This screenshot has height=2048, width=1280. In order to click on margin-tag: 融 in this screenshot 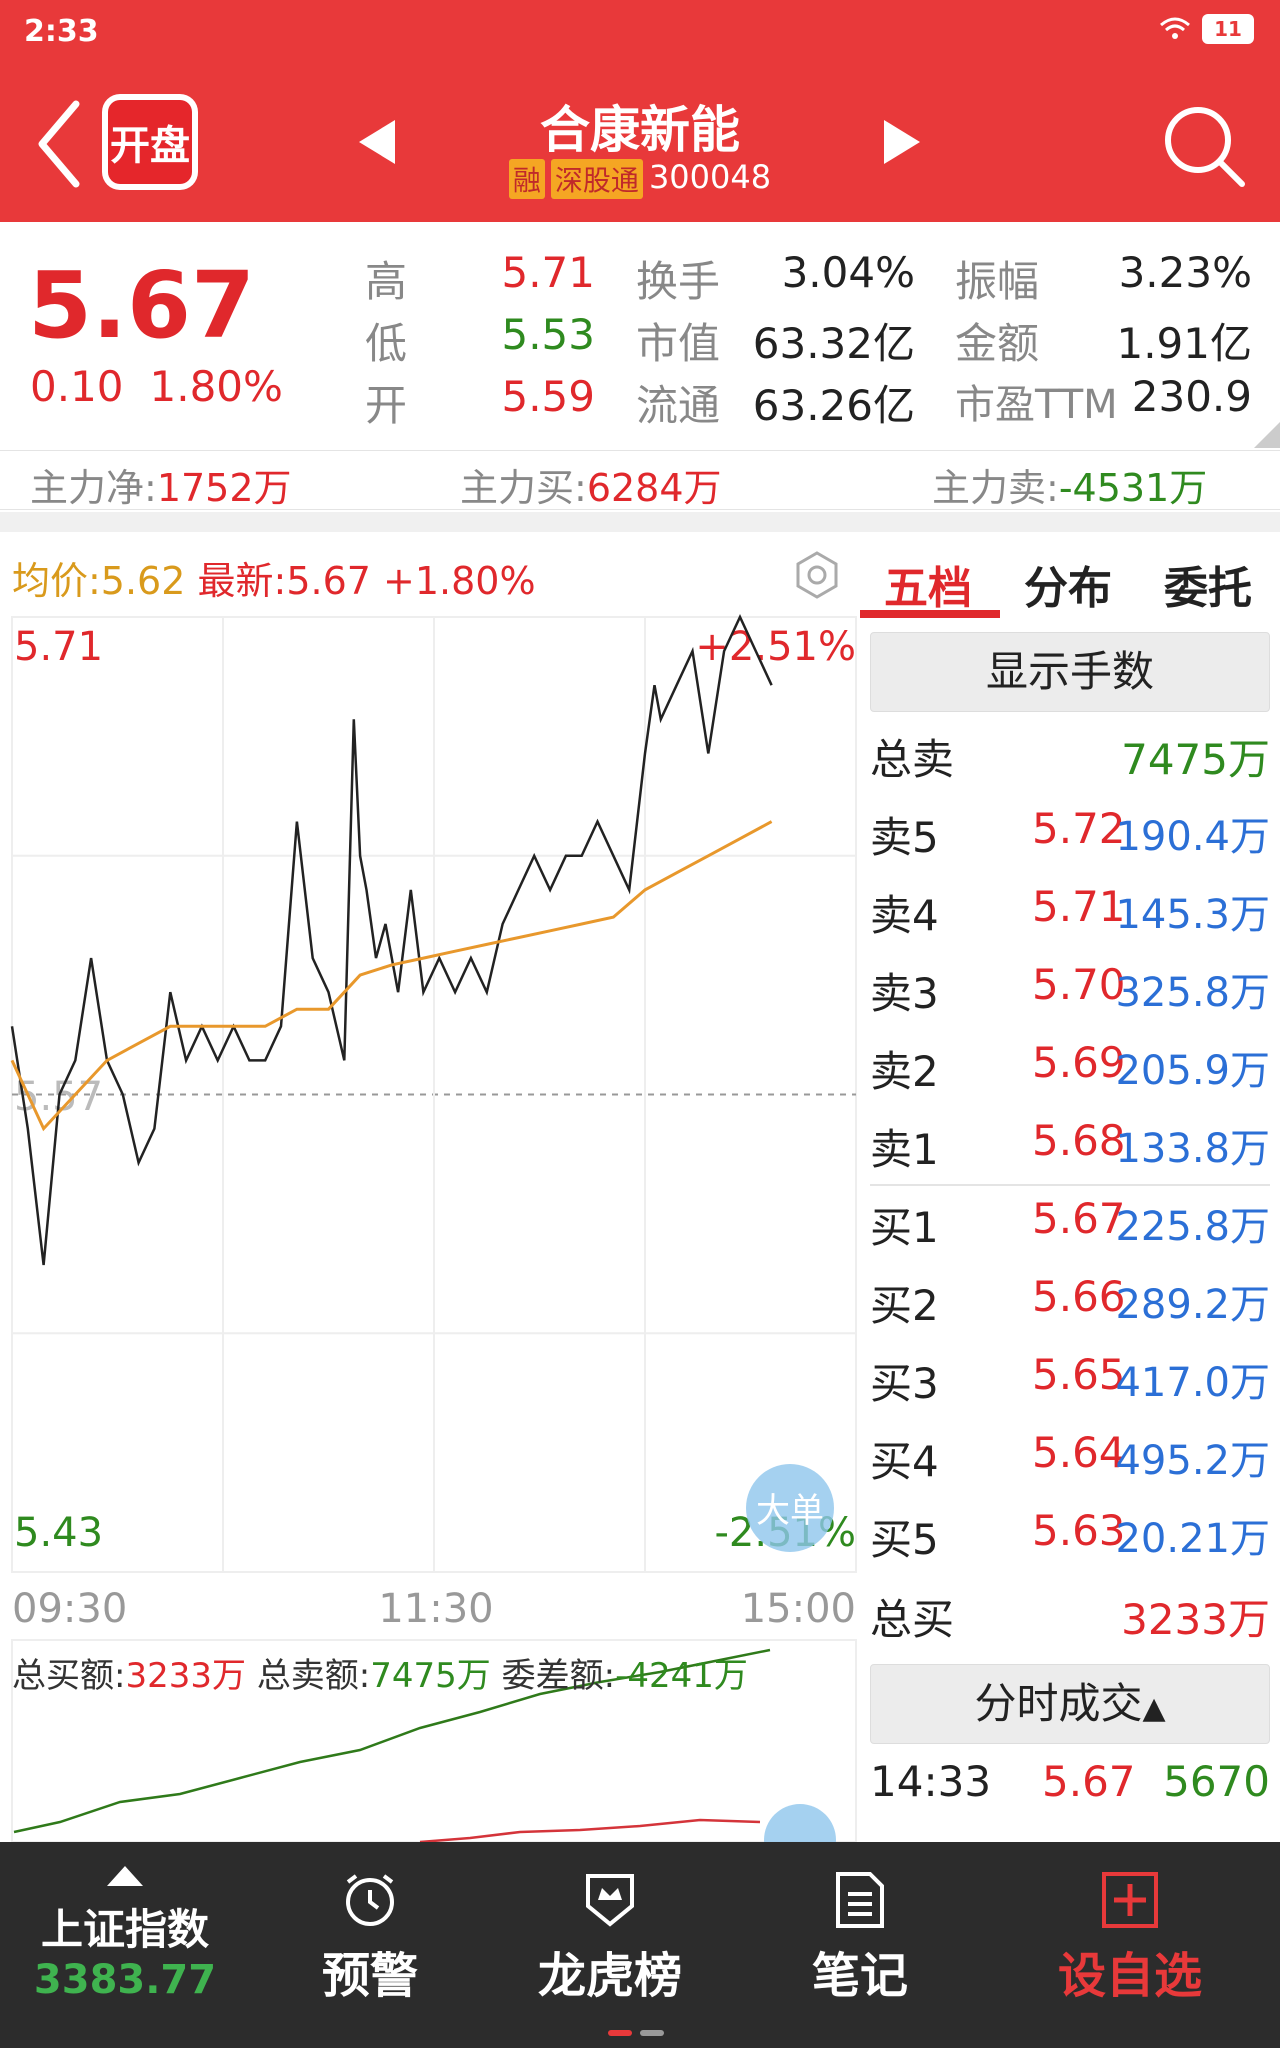, I will do `click(526, 179)`.